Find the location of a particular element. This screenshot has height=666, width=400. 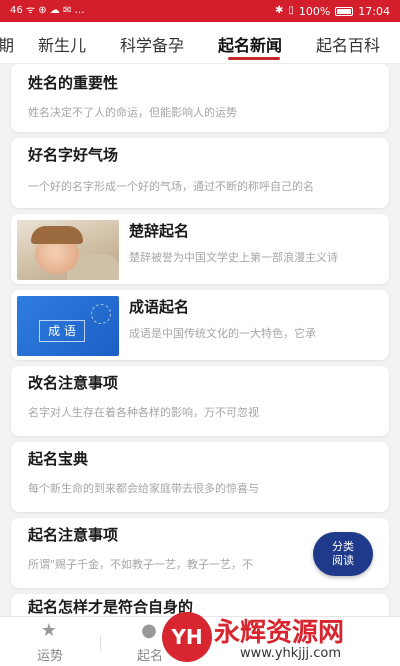

decorative-circle-icon is located at coordinates (101, 314).